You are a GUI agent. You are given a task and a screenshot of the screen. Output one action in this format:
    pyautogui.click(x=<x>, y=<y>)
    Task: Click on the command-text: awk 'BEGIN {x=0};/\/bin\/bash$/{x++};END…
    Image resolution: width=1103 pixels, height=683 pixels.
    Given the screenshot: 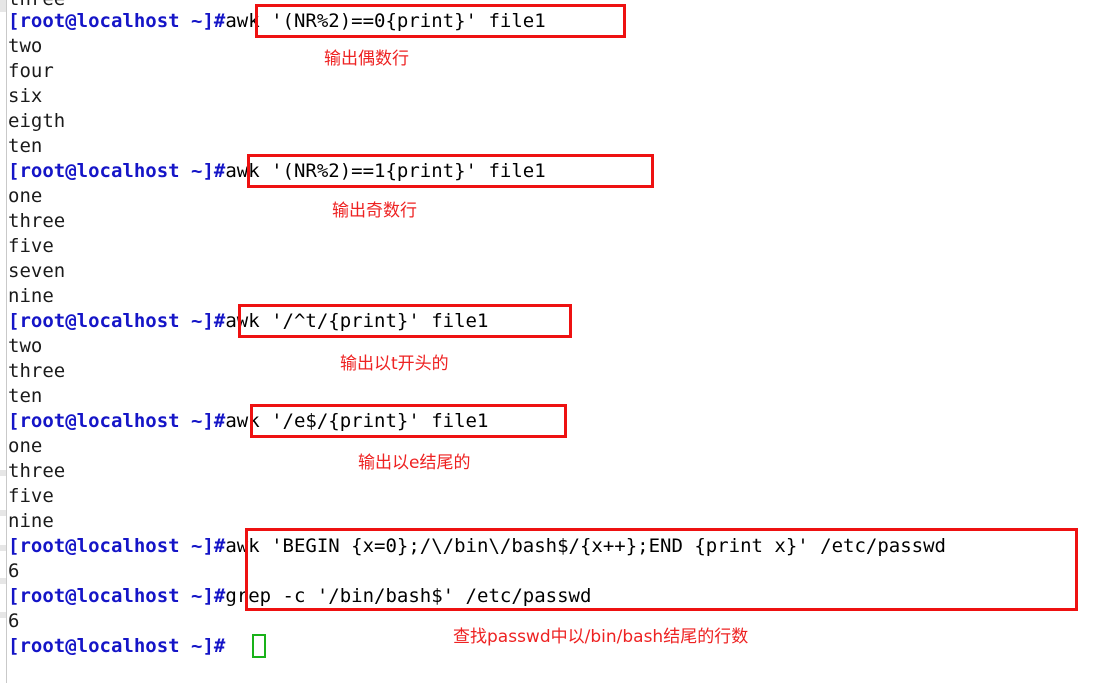 What is the action you would take?
    pyautogui.click(x=585, y=546)
    